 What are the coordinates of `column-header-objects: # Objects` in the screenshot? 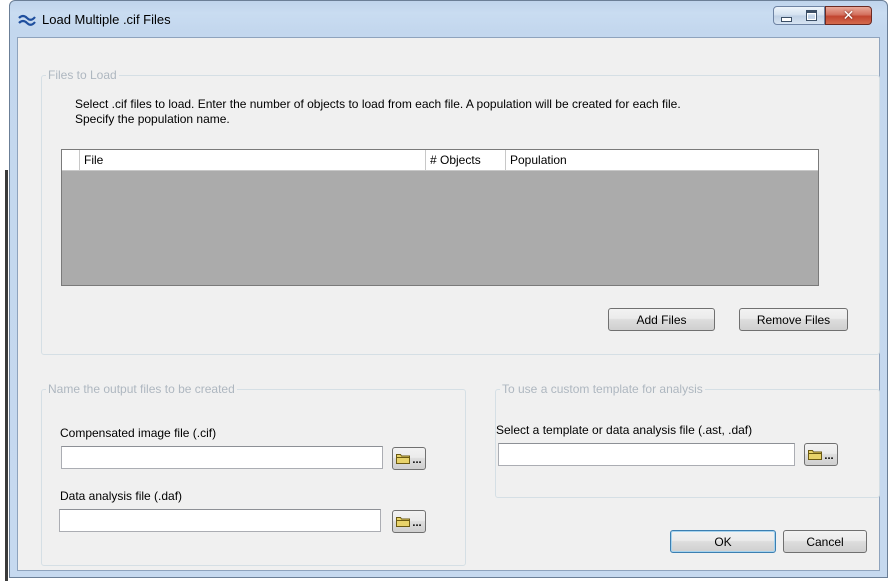 It's located at (466, 160).